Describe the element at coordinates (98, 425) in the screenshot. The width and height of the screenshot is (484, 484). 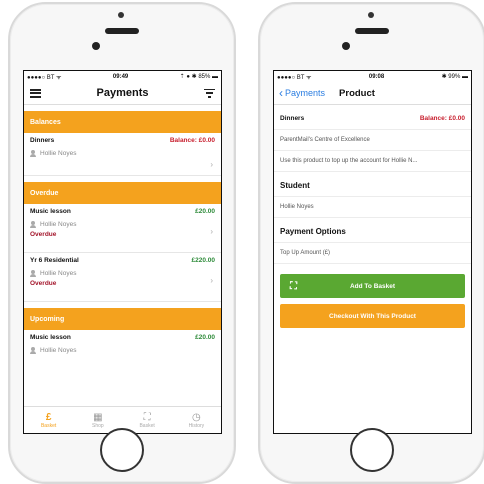
I see `tab-label: Shop` at that location.